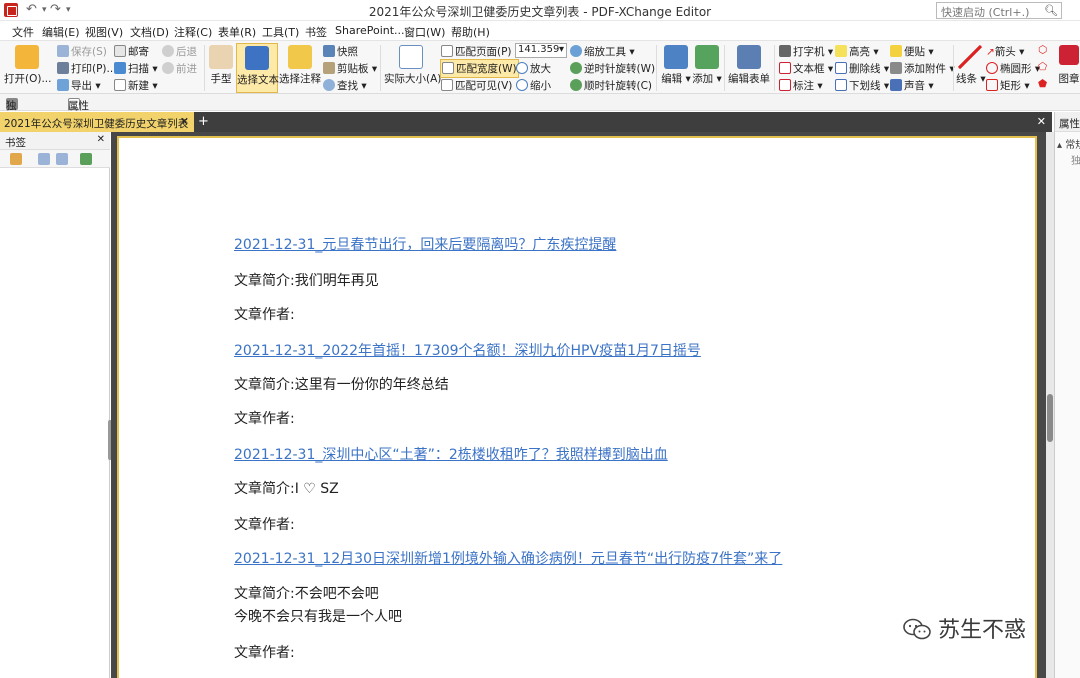  I want to click on paperclip-icon, so click(896, 68).